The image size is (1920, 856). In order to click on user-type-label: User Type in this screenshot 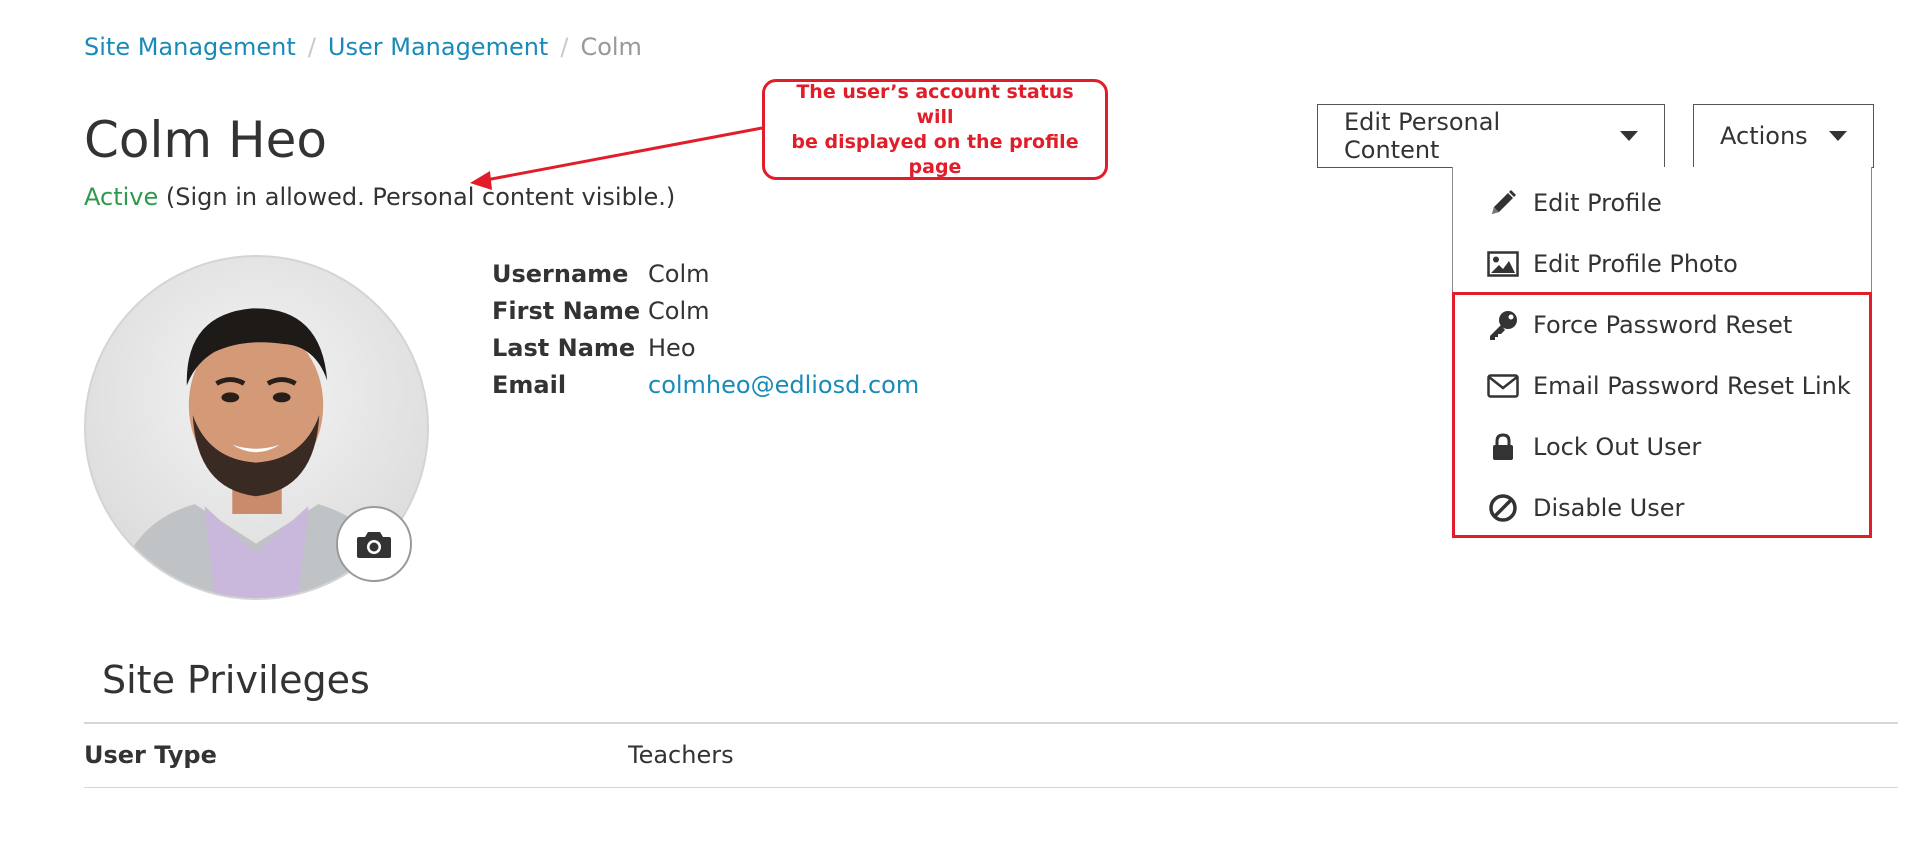, I will do `click(150, 755)`.